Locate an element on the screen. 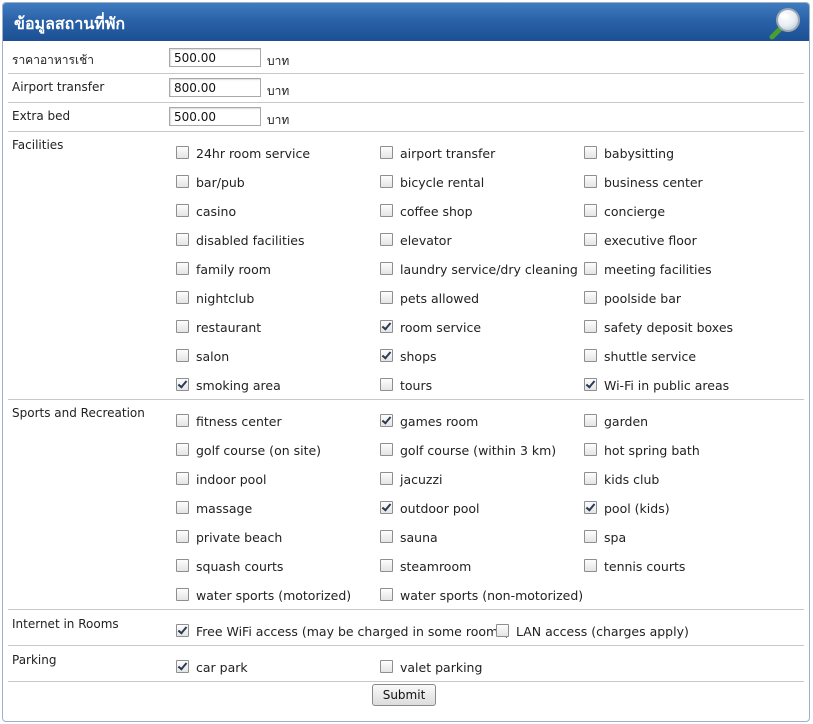  extra-bed-price-input is located at coordinates (215, 116).